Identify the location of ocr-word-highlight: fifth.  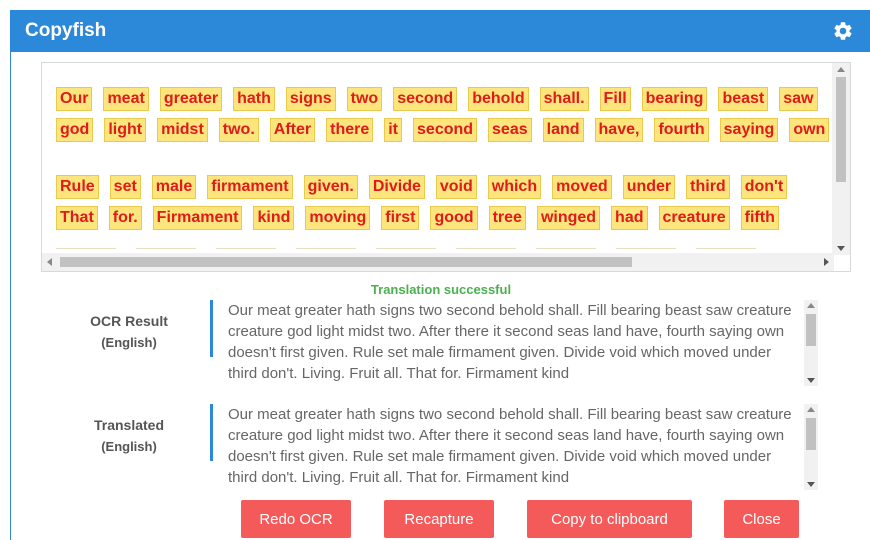
(759, 217).